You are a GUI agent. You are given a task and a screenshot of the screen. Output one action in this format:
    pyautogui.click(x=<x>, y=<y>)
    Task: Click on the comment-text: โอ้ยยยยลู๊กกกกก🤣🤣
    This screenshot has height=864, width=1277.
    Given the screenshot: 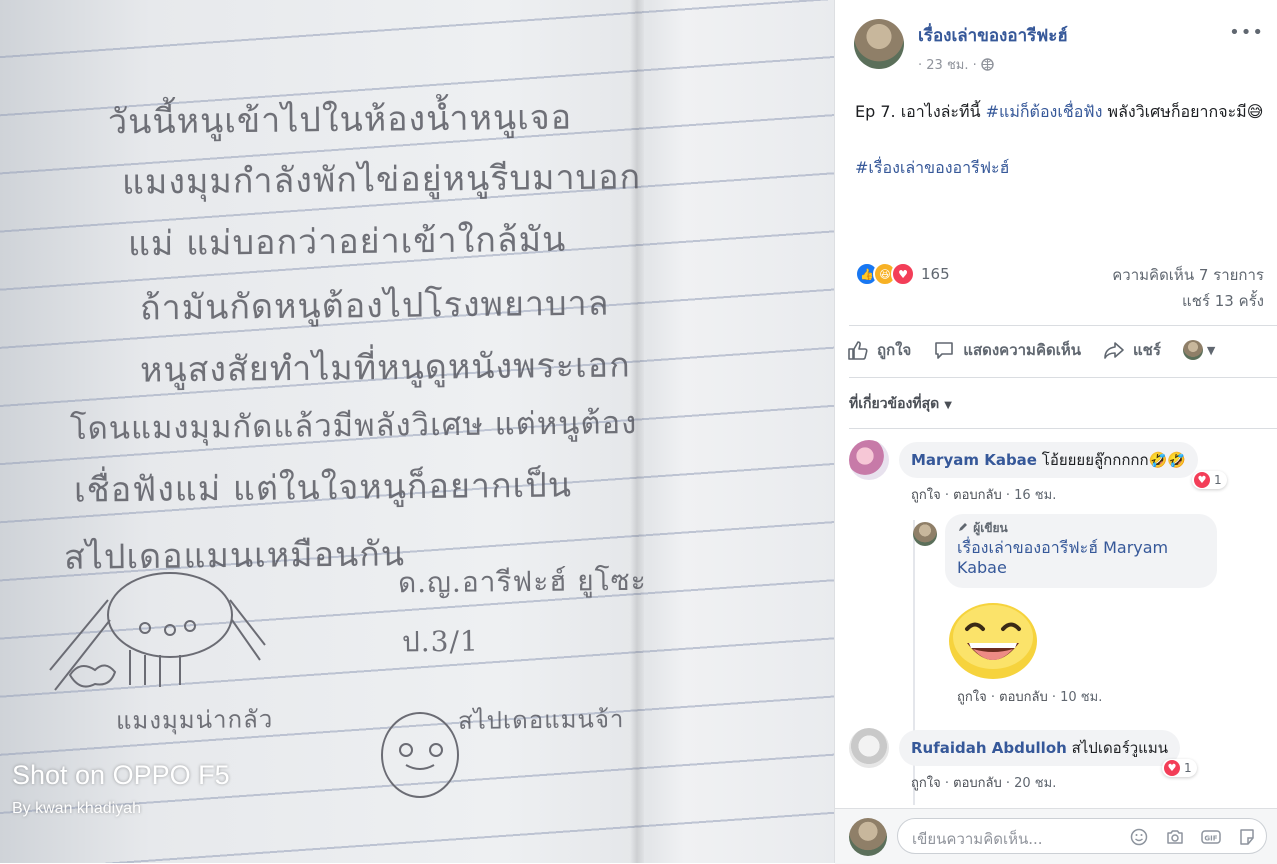 What is the action you would take?
    pyautogui.click(x=1113, y=460)
    